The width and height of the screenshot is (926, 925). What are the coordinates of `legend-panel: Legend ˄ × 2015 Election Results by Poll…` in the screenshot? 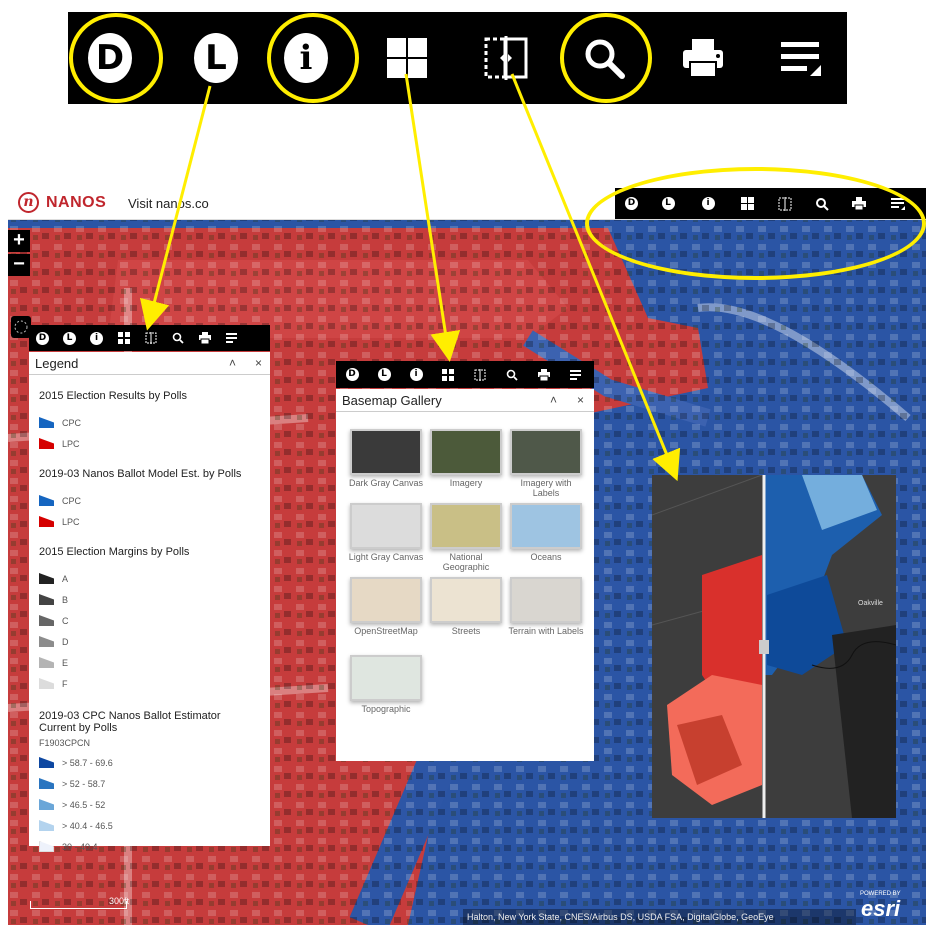 It's located at (149, 602).